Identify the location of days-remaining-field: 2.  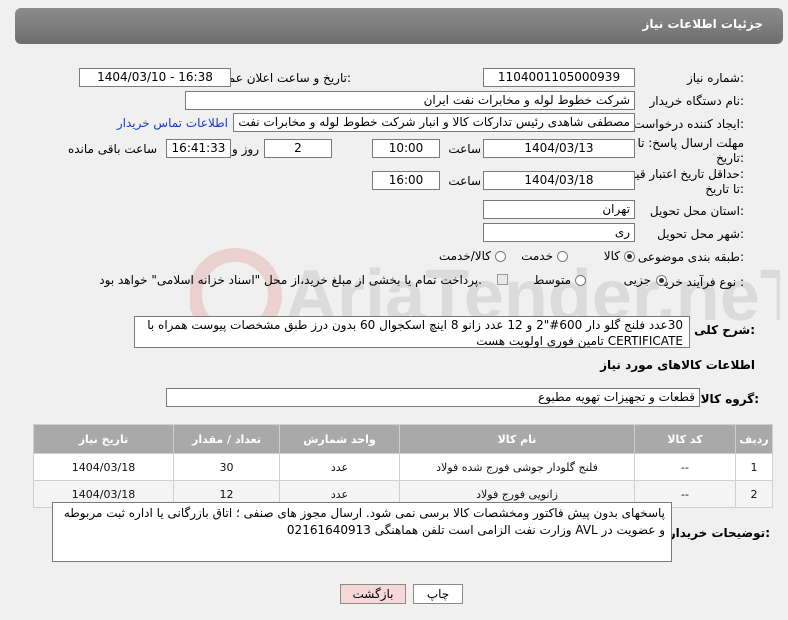
(298, 148).